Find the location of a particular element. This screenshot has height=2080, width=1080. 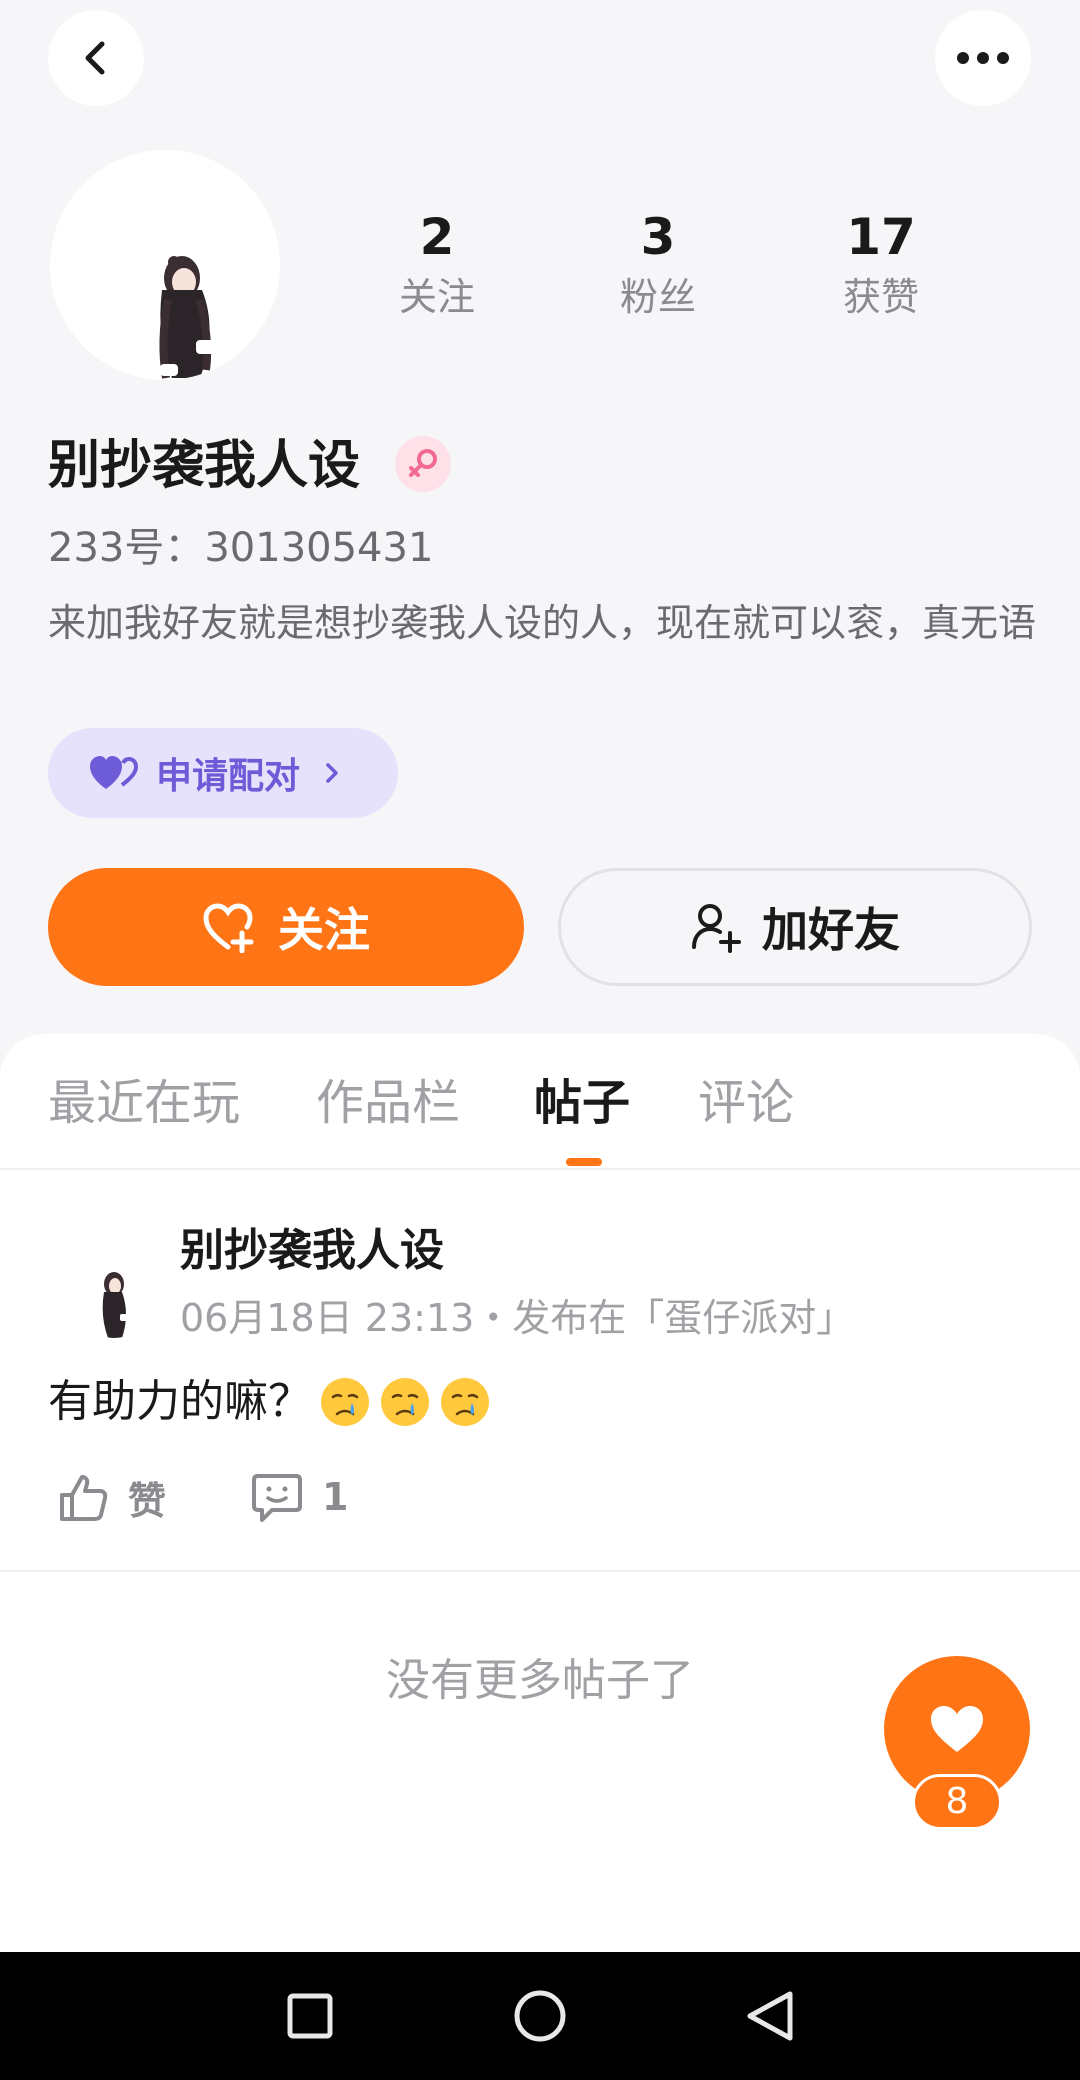

likes-count: 17 is located at coordinates (881, 237).